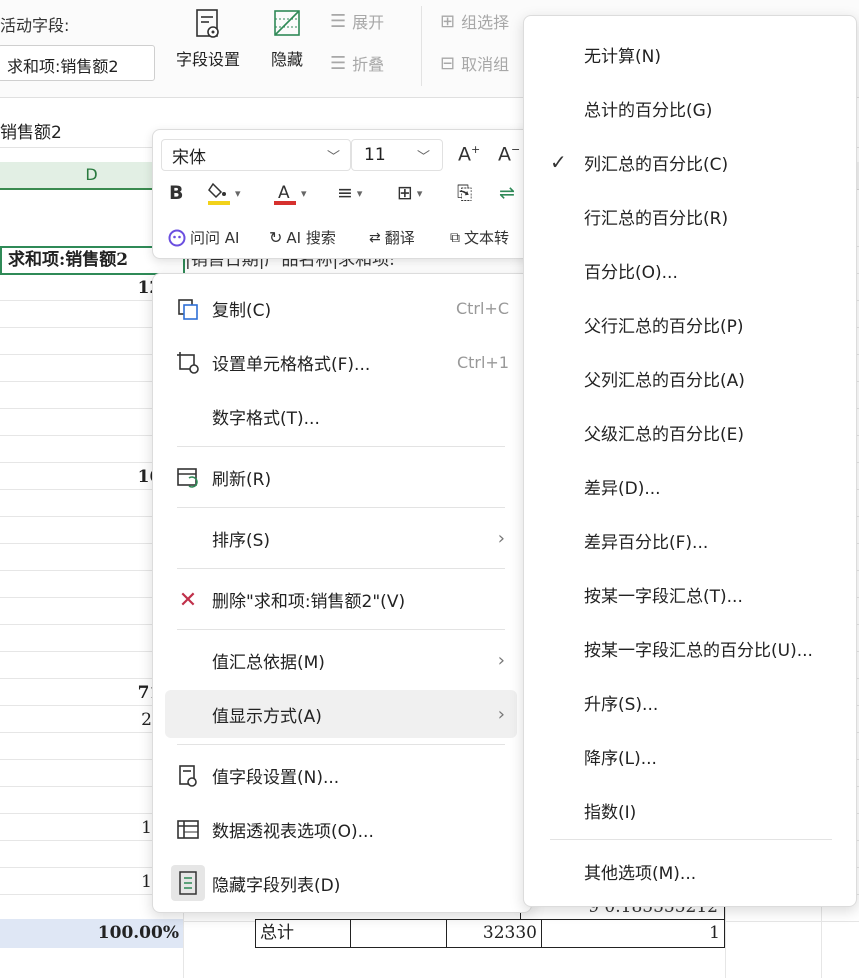  What do you see at coordinates (494, 933) in the screenshot?
I see `grand-total-sum: 32330` at bounding box center [494, 933].